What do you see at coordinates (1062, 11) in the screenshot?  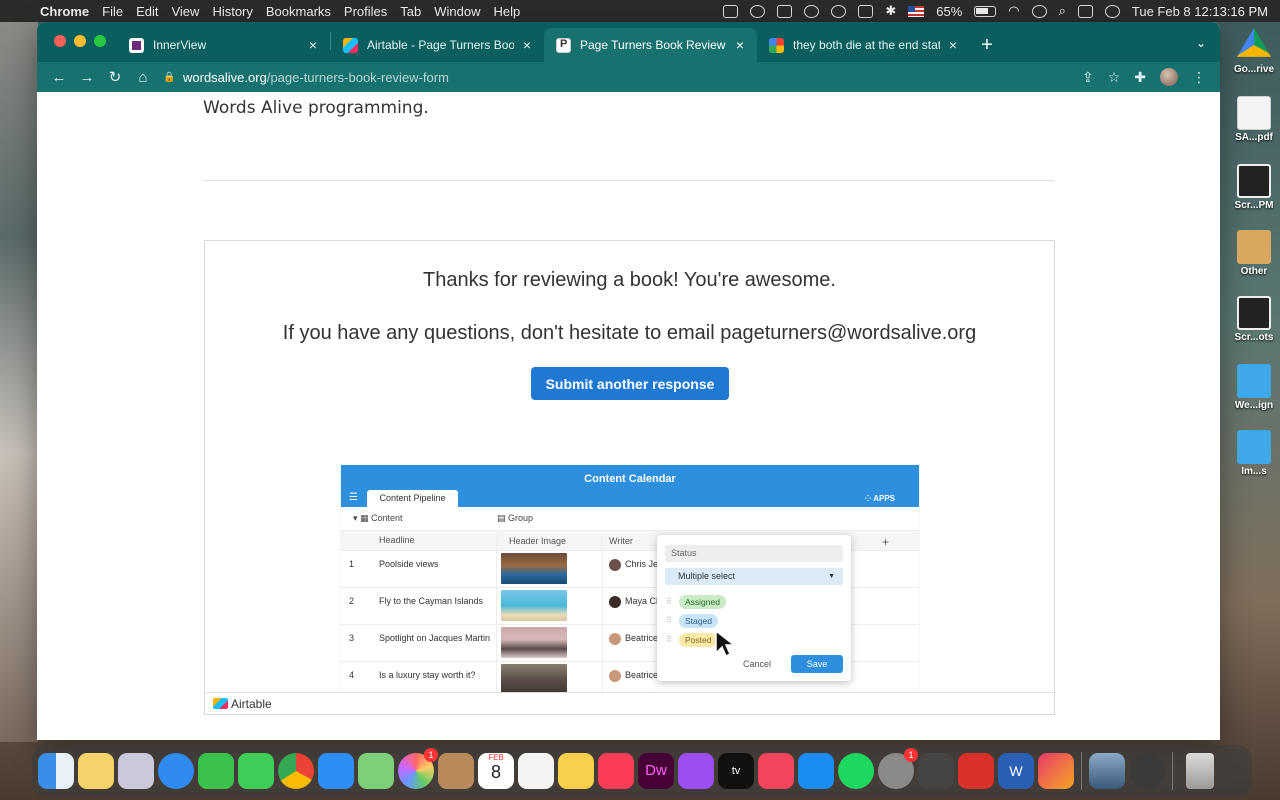 I see `spotlight-search-icon: ⌕` at bounding box center [1062, 11].